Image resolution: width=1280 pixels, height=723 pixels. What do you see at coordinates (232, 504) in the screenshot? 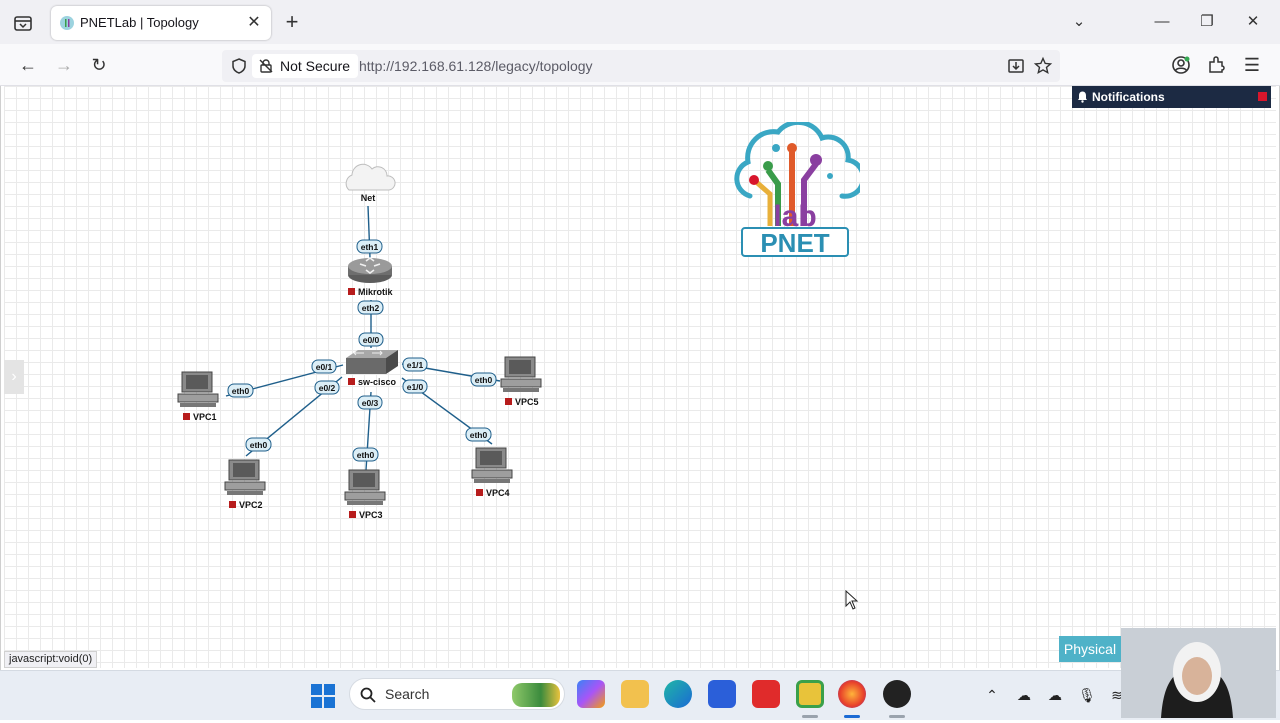
I see `status-vpc2` at bounding box center [232, 504].